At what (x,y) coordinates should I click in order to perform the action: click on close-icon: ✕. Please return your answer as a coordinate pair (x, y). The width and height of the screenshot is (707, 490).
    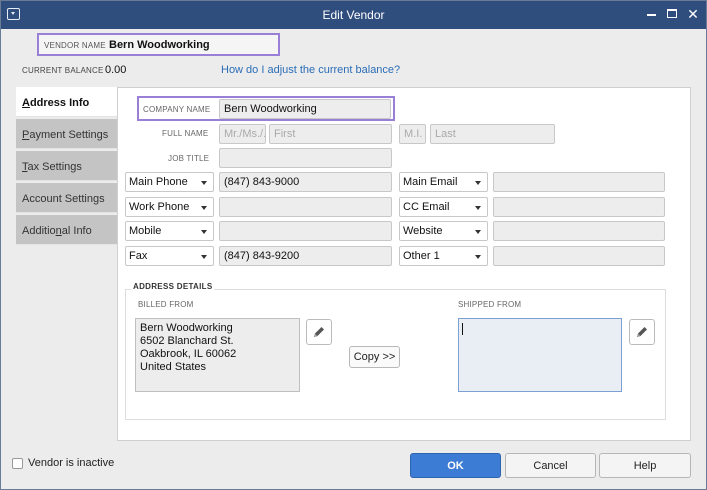
    Looking at the image, I should click on (693, 14).